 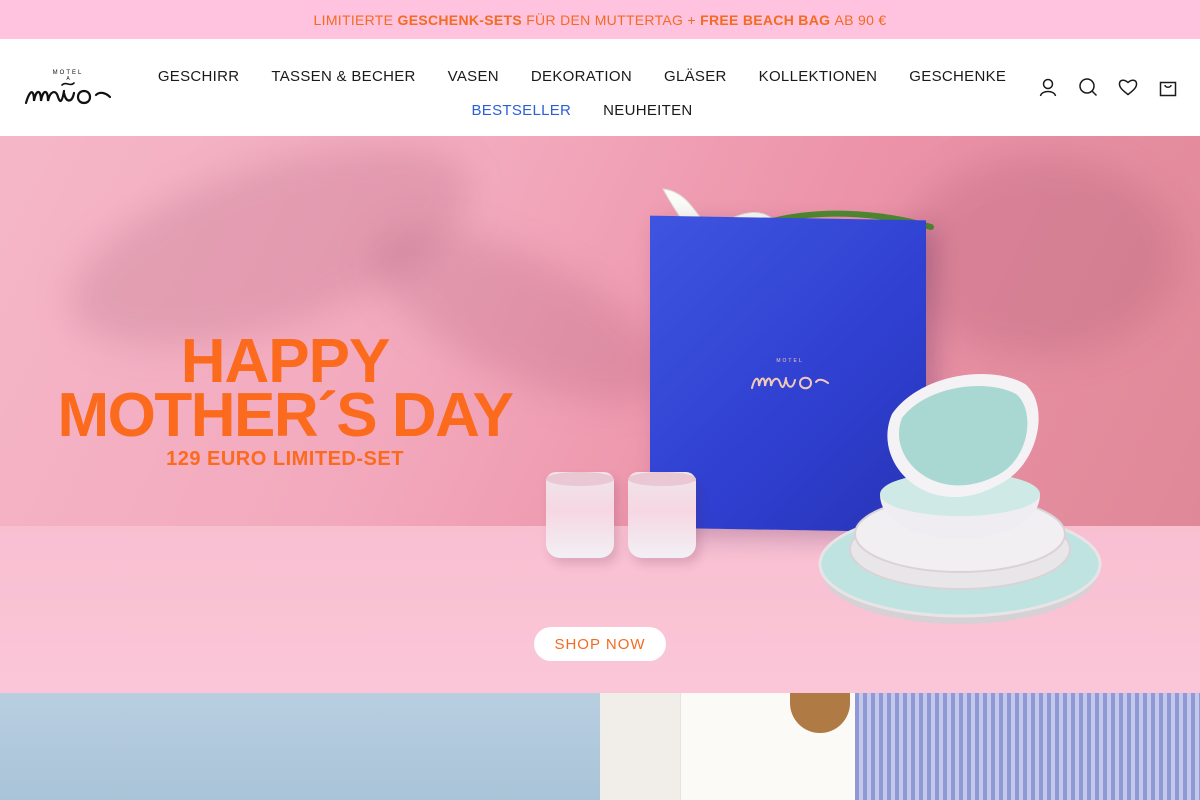 I want to click on hero-title-line-2: MOTHER´S DAY, so click(x=285, y=415).